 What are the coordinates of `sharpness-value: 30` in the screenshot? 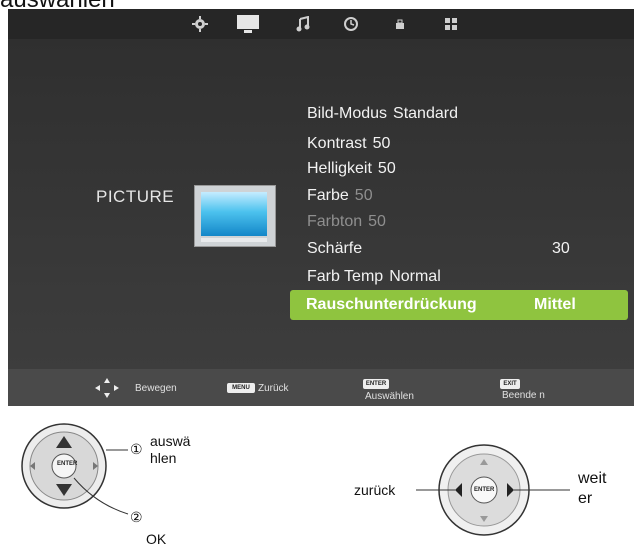 It's located at (561, 248).